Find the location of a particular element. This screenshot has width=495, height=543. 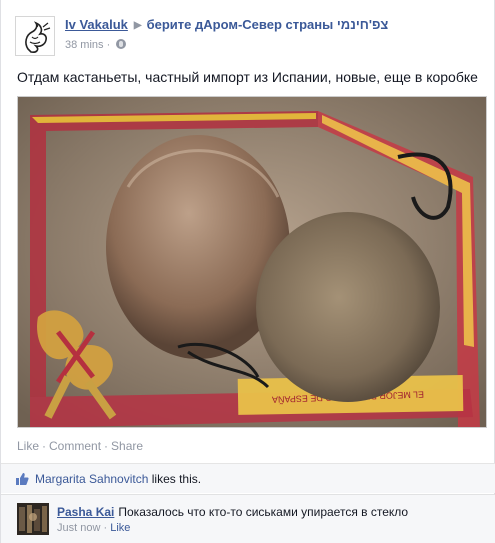

commenter-avatar is located at coordinates (33, 519).